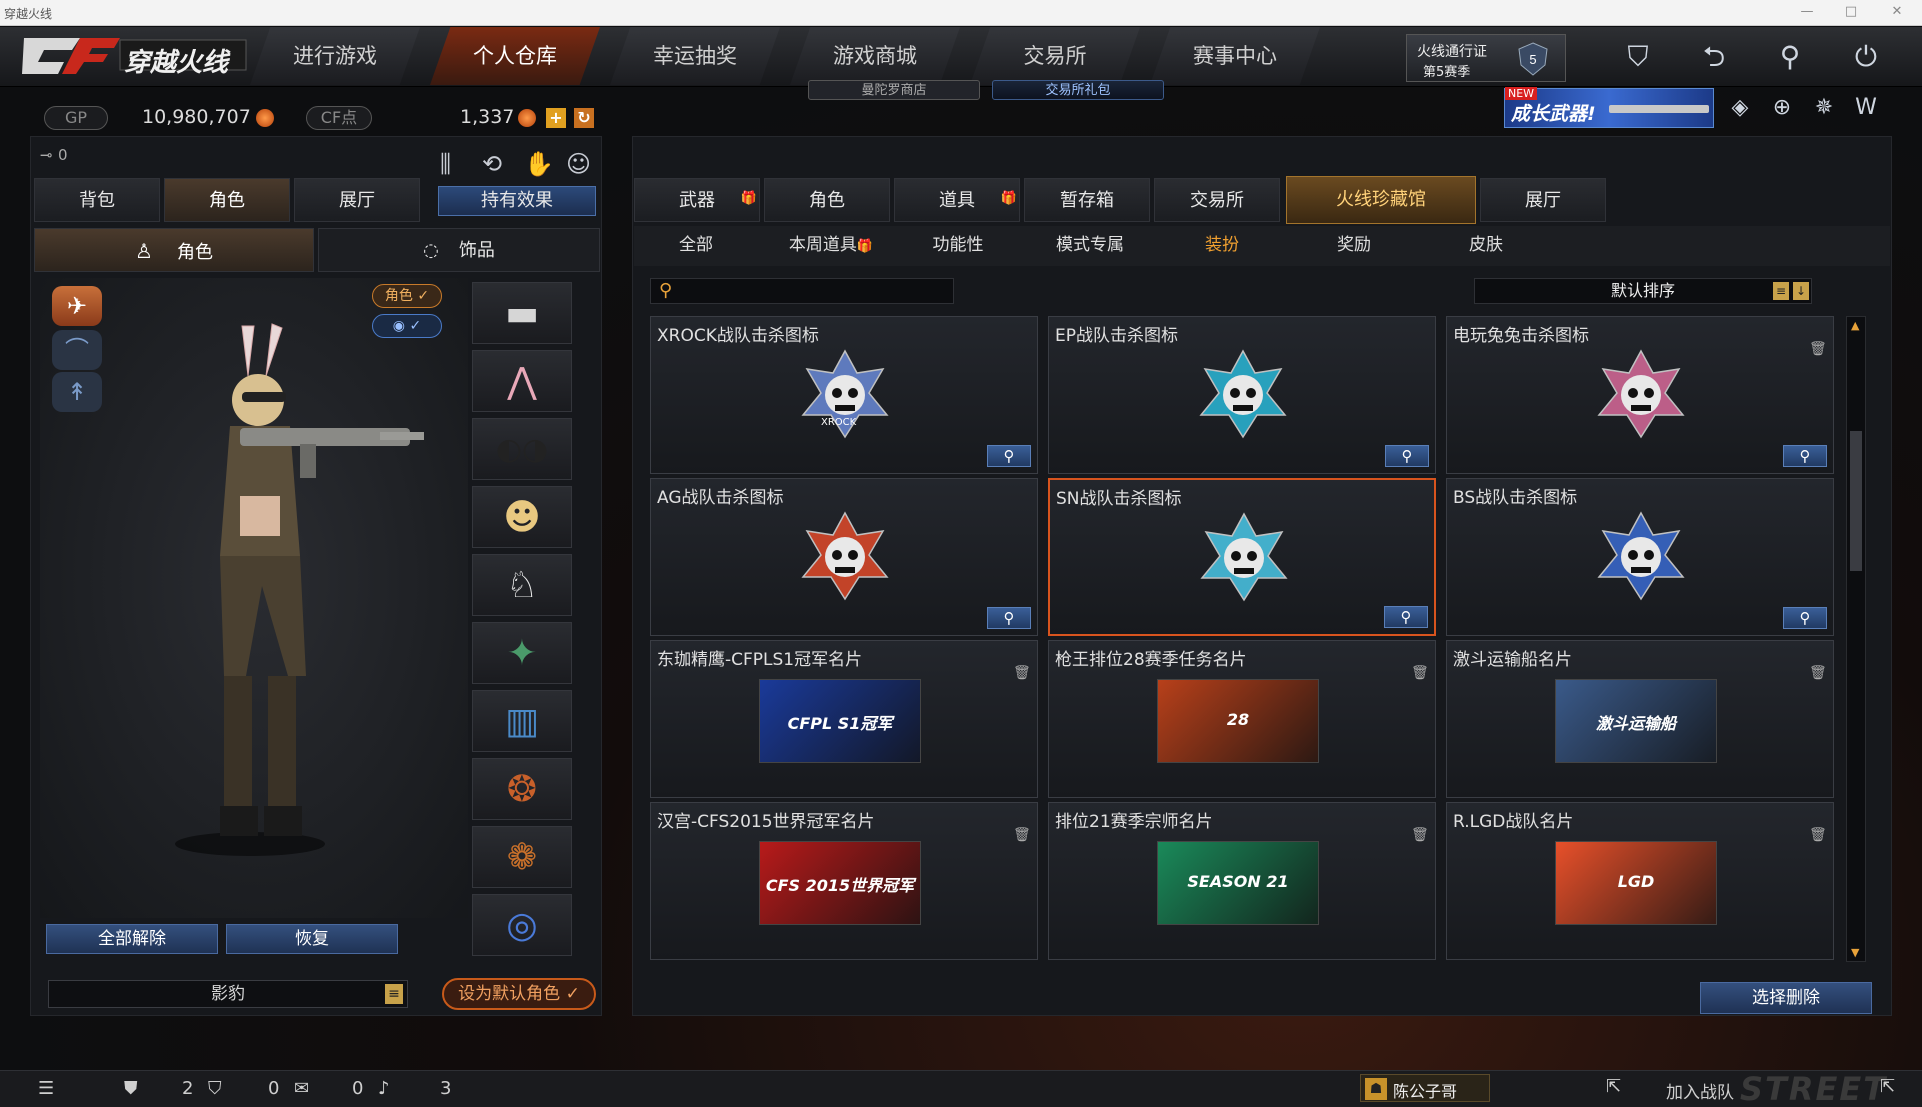 The width and height of the screenshot is (1922, 1107). I want to click on item-card: AG战队击杀图标 ⚲, so click(844, 557).